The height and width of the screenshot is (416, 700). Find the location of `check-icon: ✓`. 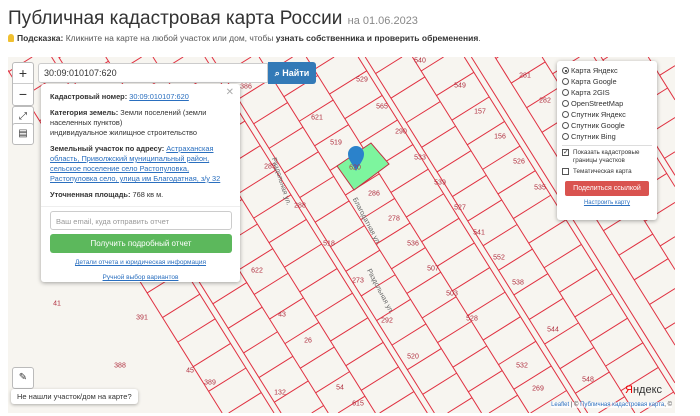

check-icon: ✓ is located at coordinates (565, 152).